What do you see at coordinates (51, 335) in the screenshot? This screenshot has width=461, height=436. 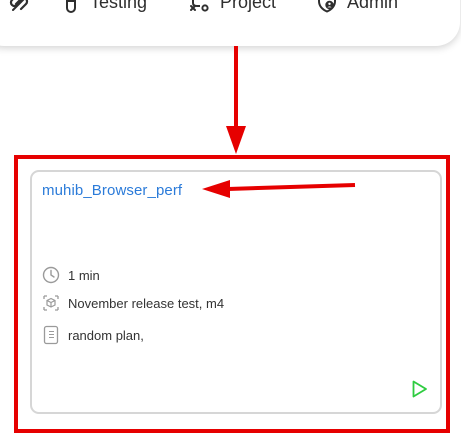 I see `document-icon` at bounding box center [51, 335].